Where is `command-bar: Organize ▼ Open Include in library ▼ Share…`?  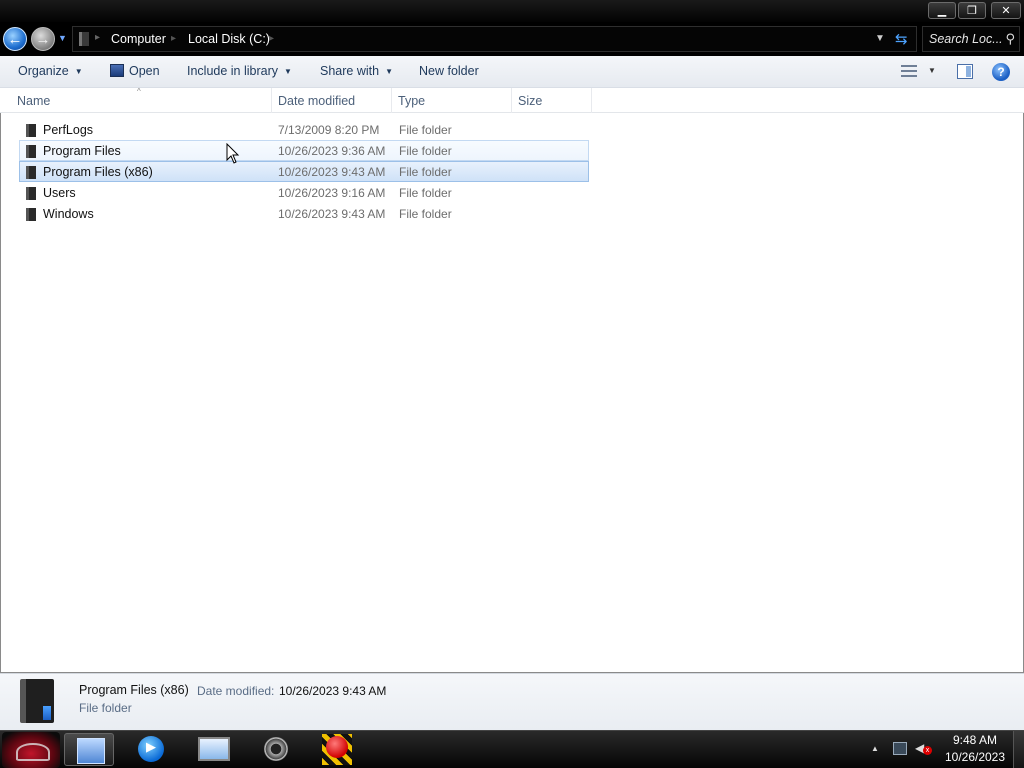 command-bar: Organize ▼ Open Include in library ▼ Share… is located at coordinates (512, 72).